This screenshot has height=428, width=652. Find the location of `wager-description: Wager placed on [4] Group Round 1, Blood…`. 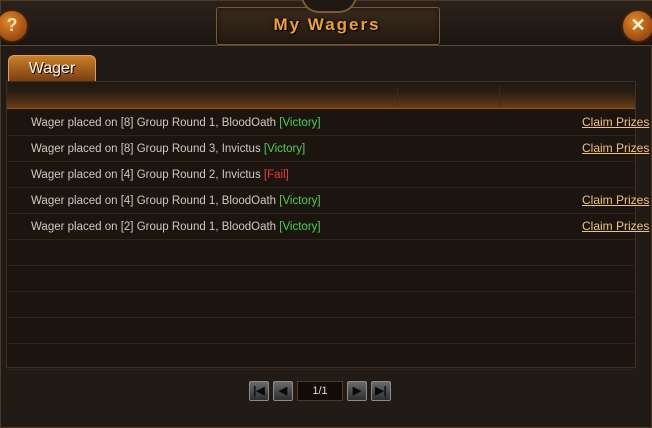

wager-description: Wager placed on [4] Group Round 1, Blood… is located at coordinates (176, 201).